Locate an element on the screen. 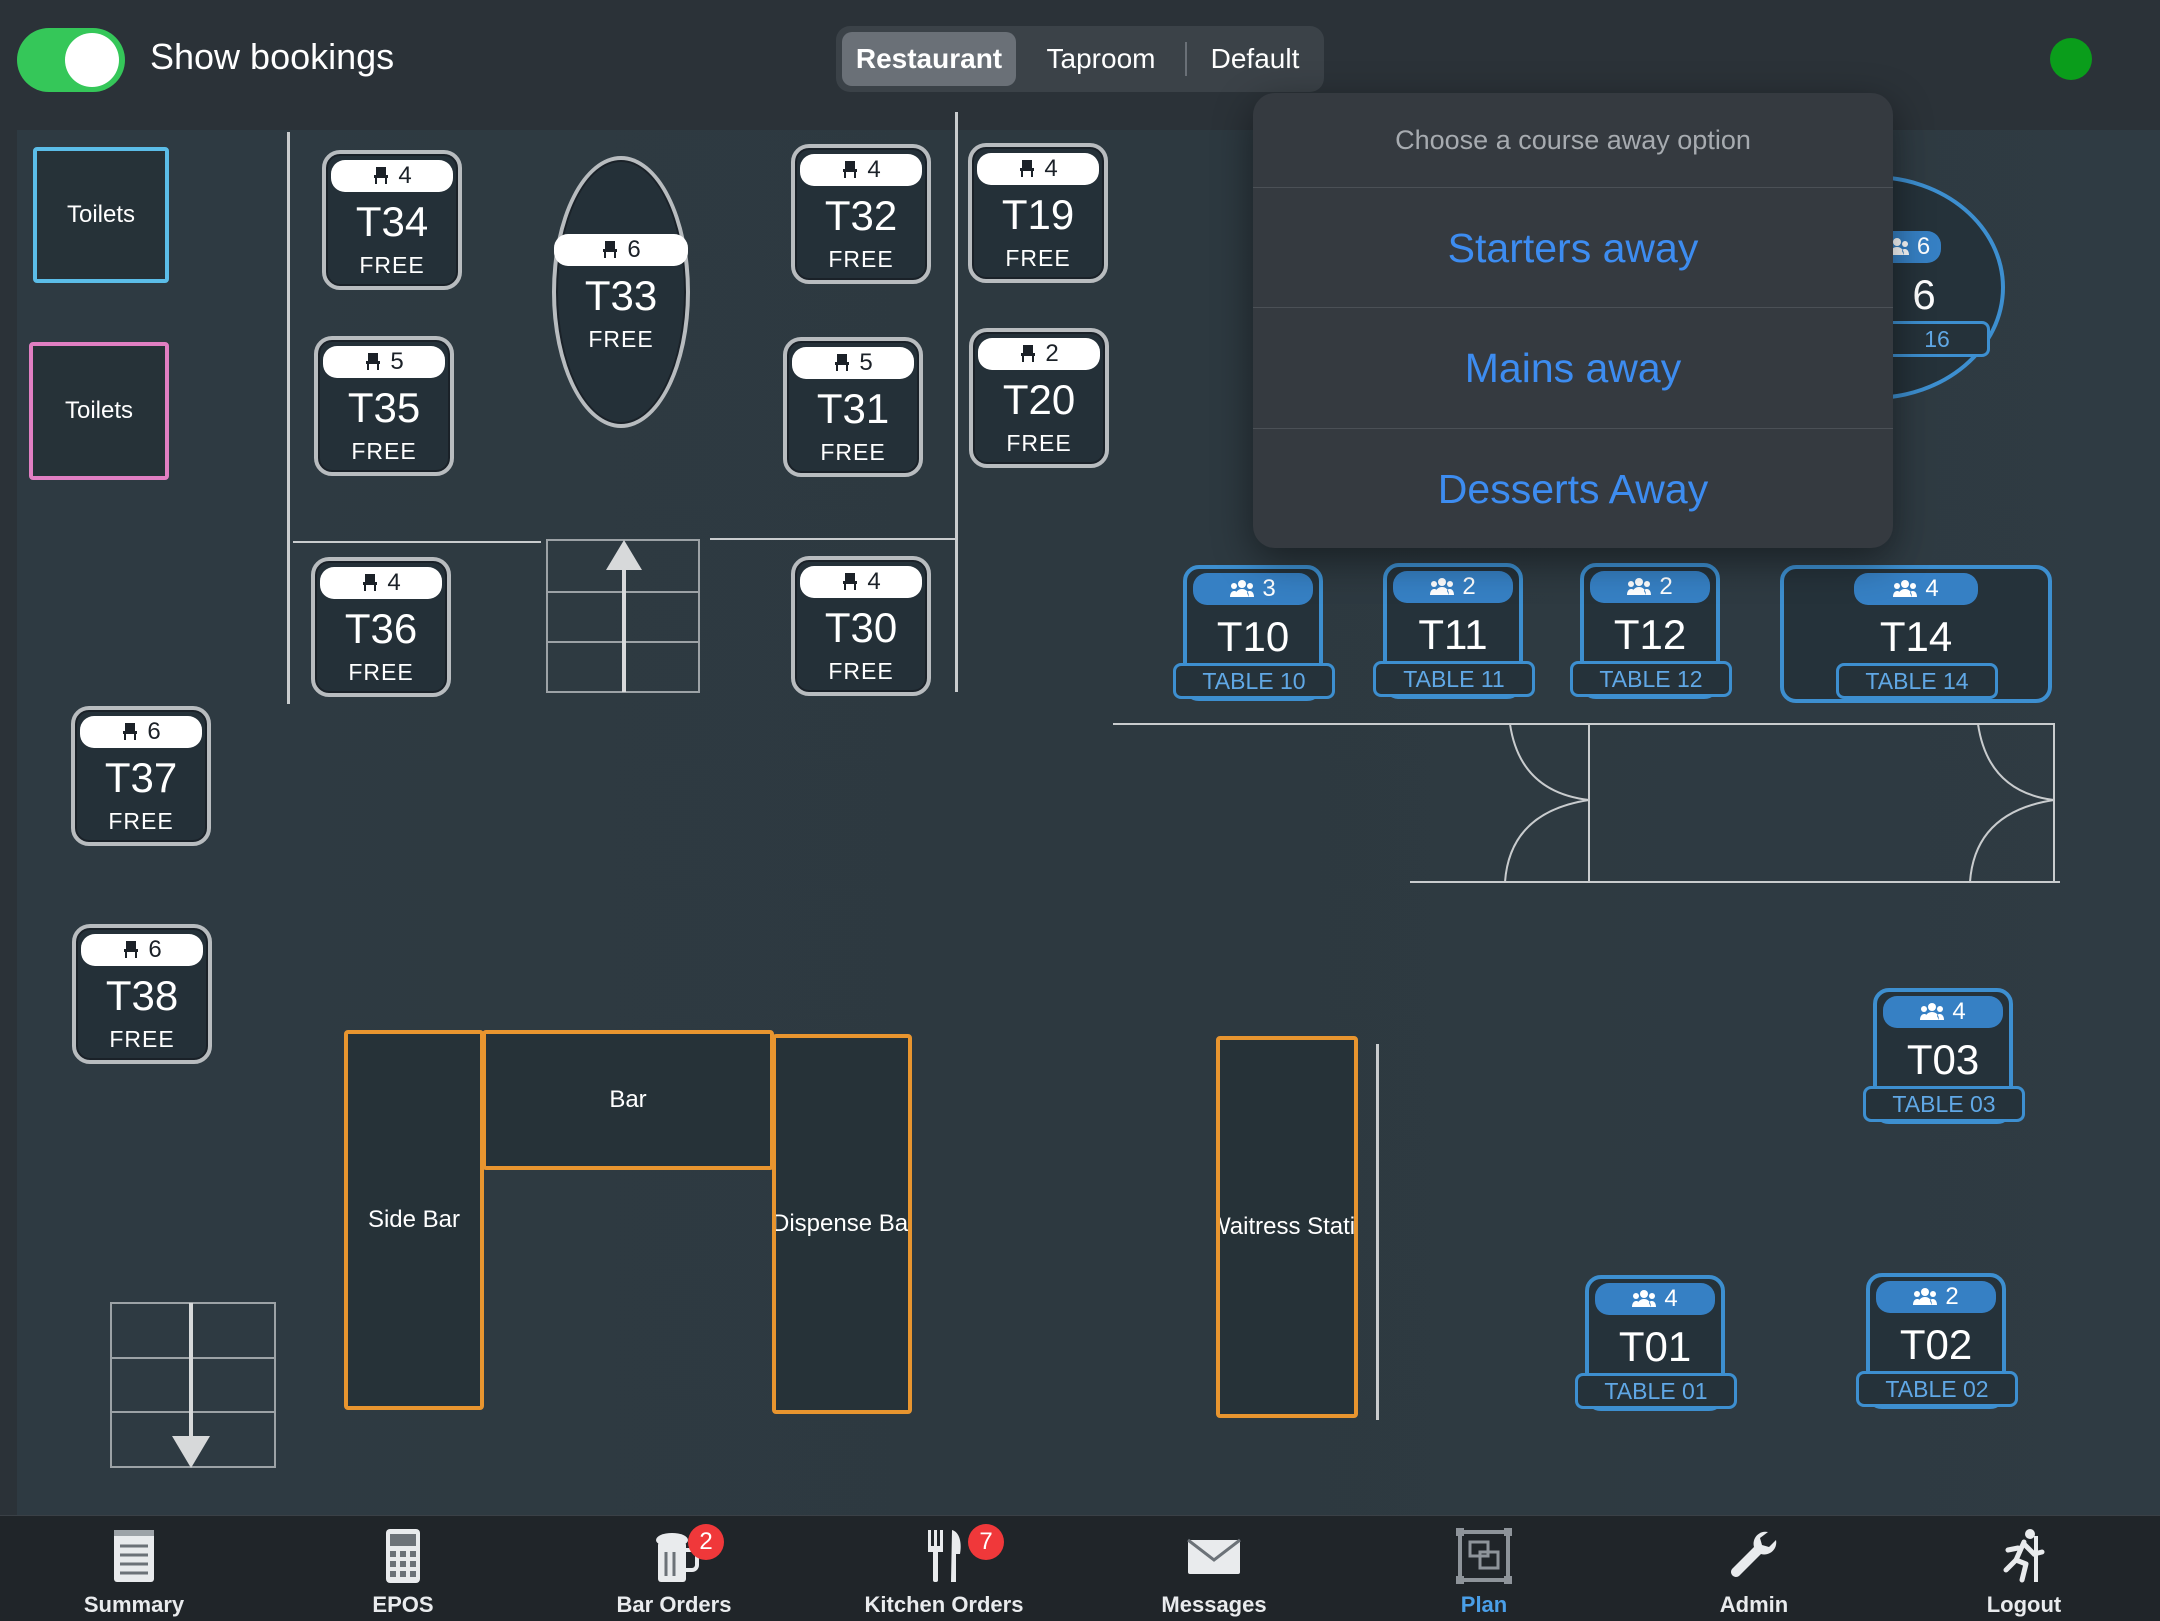 This screenshot has height=1621, width=2160. table-name: T32 is located at coordinates (861, 215).